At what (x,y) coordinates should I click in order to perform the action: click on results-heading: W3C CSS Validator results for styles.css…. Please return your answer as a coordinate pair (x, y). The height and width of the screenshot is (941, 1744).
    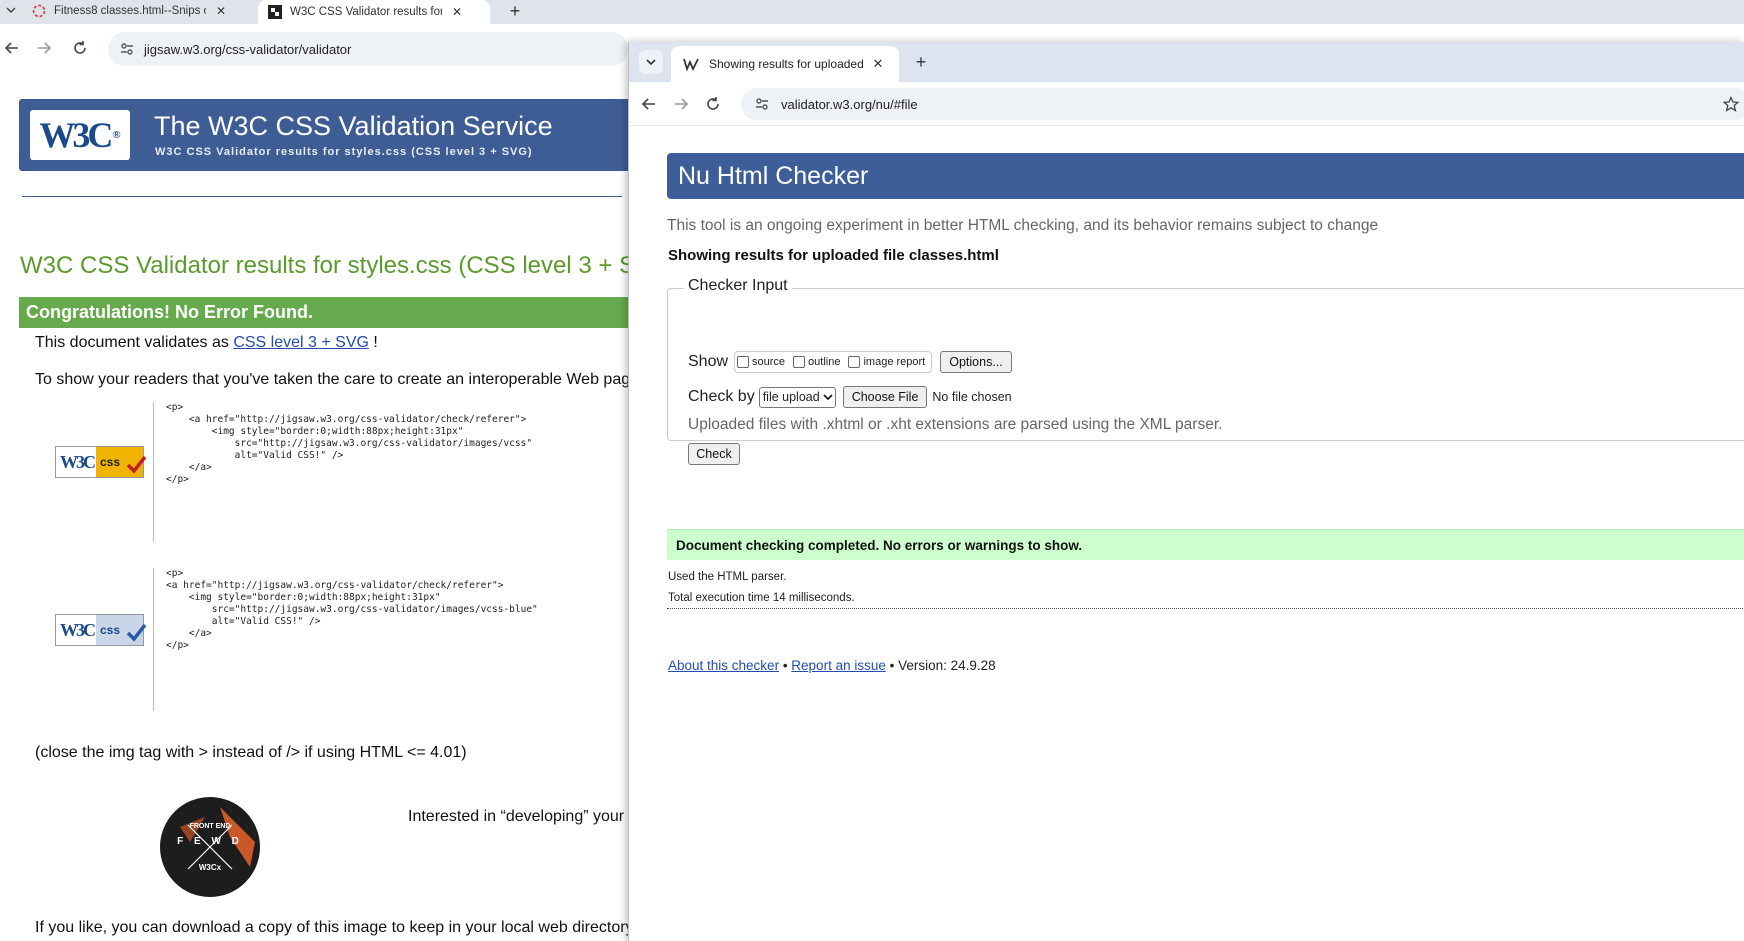
    Looking at the image, I should click on (336, 265).